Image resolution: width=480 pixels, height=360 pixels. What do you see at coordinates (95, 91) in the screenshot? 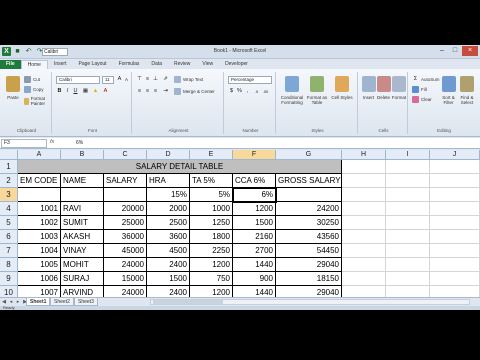
I see `fill-color-icon: ▲` at bounding box center [95, 91].